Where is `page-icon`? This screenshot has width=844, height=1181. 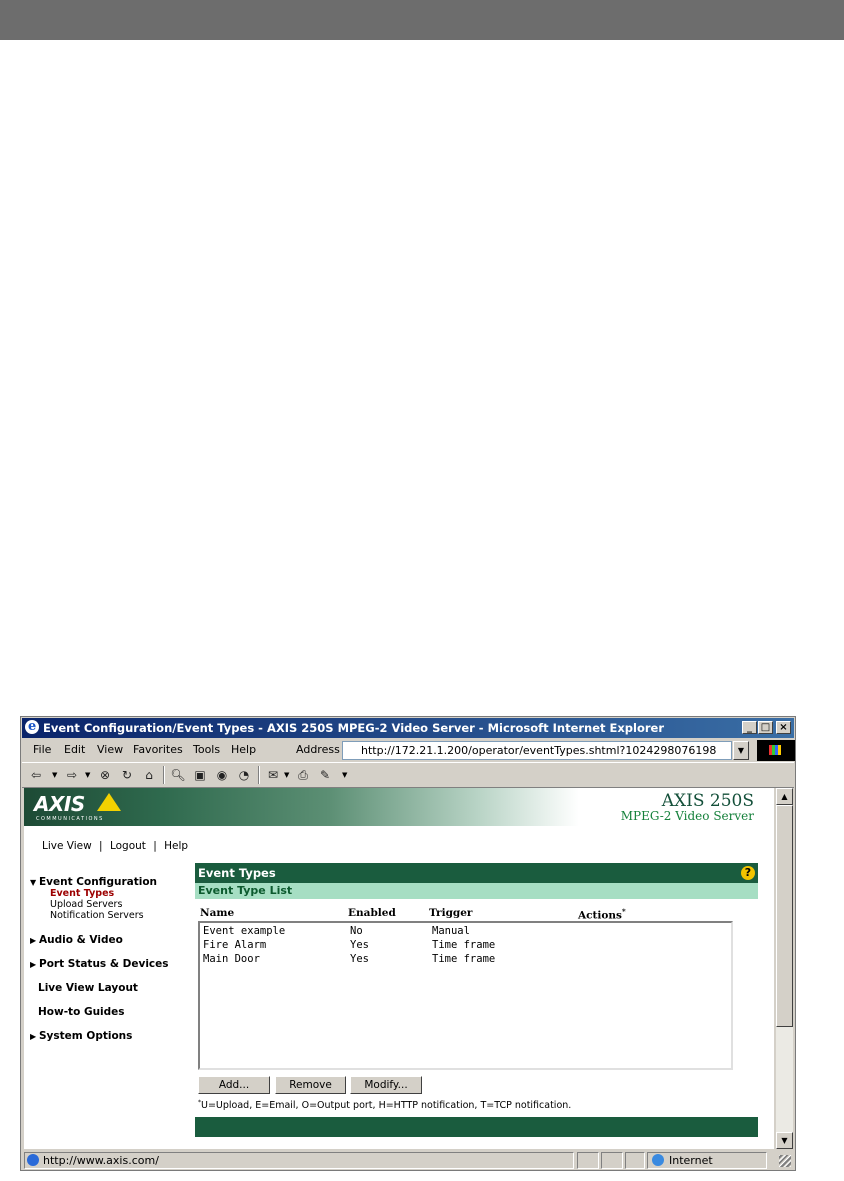 page-icon is located at coordinates (33, 1160).